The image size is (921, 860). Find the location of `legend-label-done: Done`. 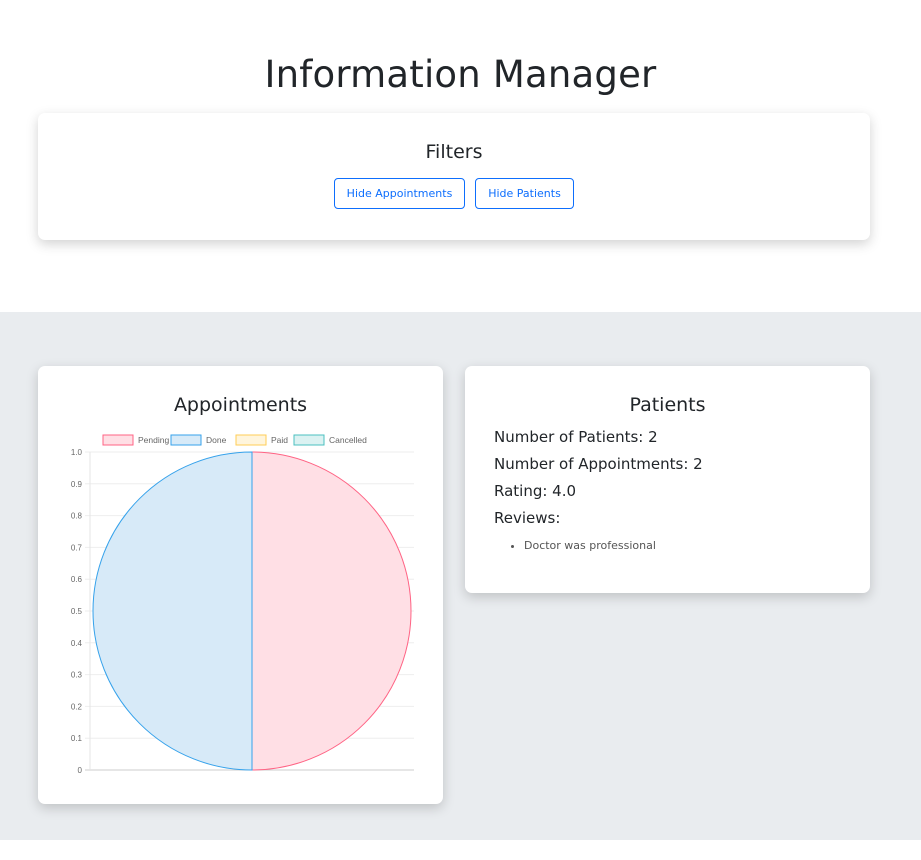

legend-label-done: Done is located at coordinates (216, 440).